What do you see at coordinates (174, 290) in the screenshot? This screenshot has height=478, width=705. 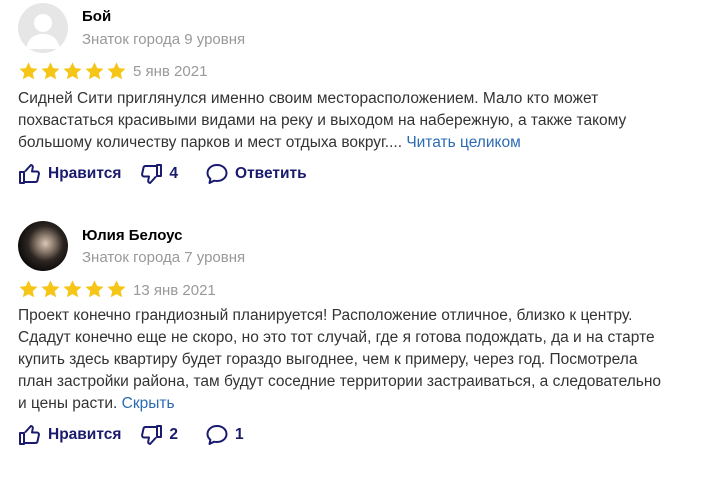 I see `review-date: 13 янв 2021` at bounding box center [174, 290].